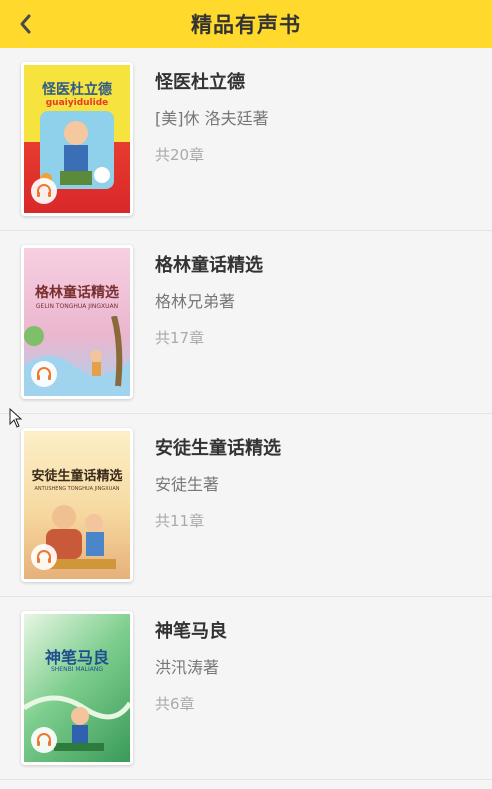 The height and width of the screenshot is (789, 492). What do you see at coordinates (77, 489) in the screenshot?
I see `cover-subtitle: ANTUSHENG TONGHUA JINGXUAN` at bounding box center [77, 489].